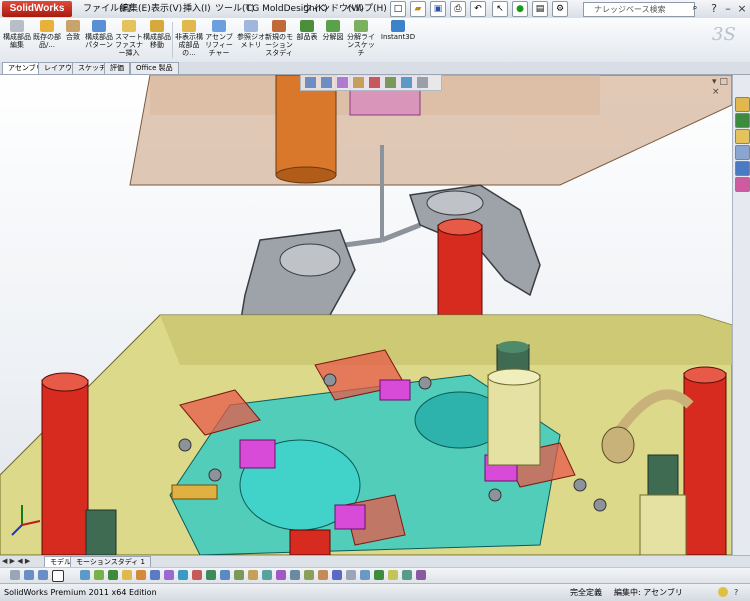 The height and width of the screenshot is (601, 750). What do you see at coordinates (742, 120) in the screenshot?
I see `design-library-icon` at bounding box center [742, 120].